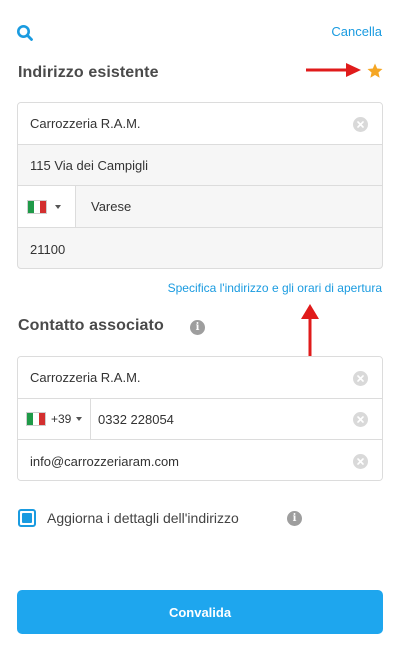  Describe the element at coordinates (200, 460) in the screenshot. I see `email-field: info@carrozzeriaram.com` at that location.